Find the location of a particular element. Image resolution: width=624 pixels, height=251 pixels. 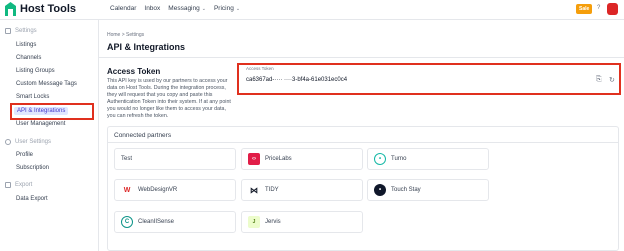

sidebar-item-custom-message-tags: Custom Message Tags is located at coordinates (46, 84).